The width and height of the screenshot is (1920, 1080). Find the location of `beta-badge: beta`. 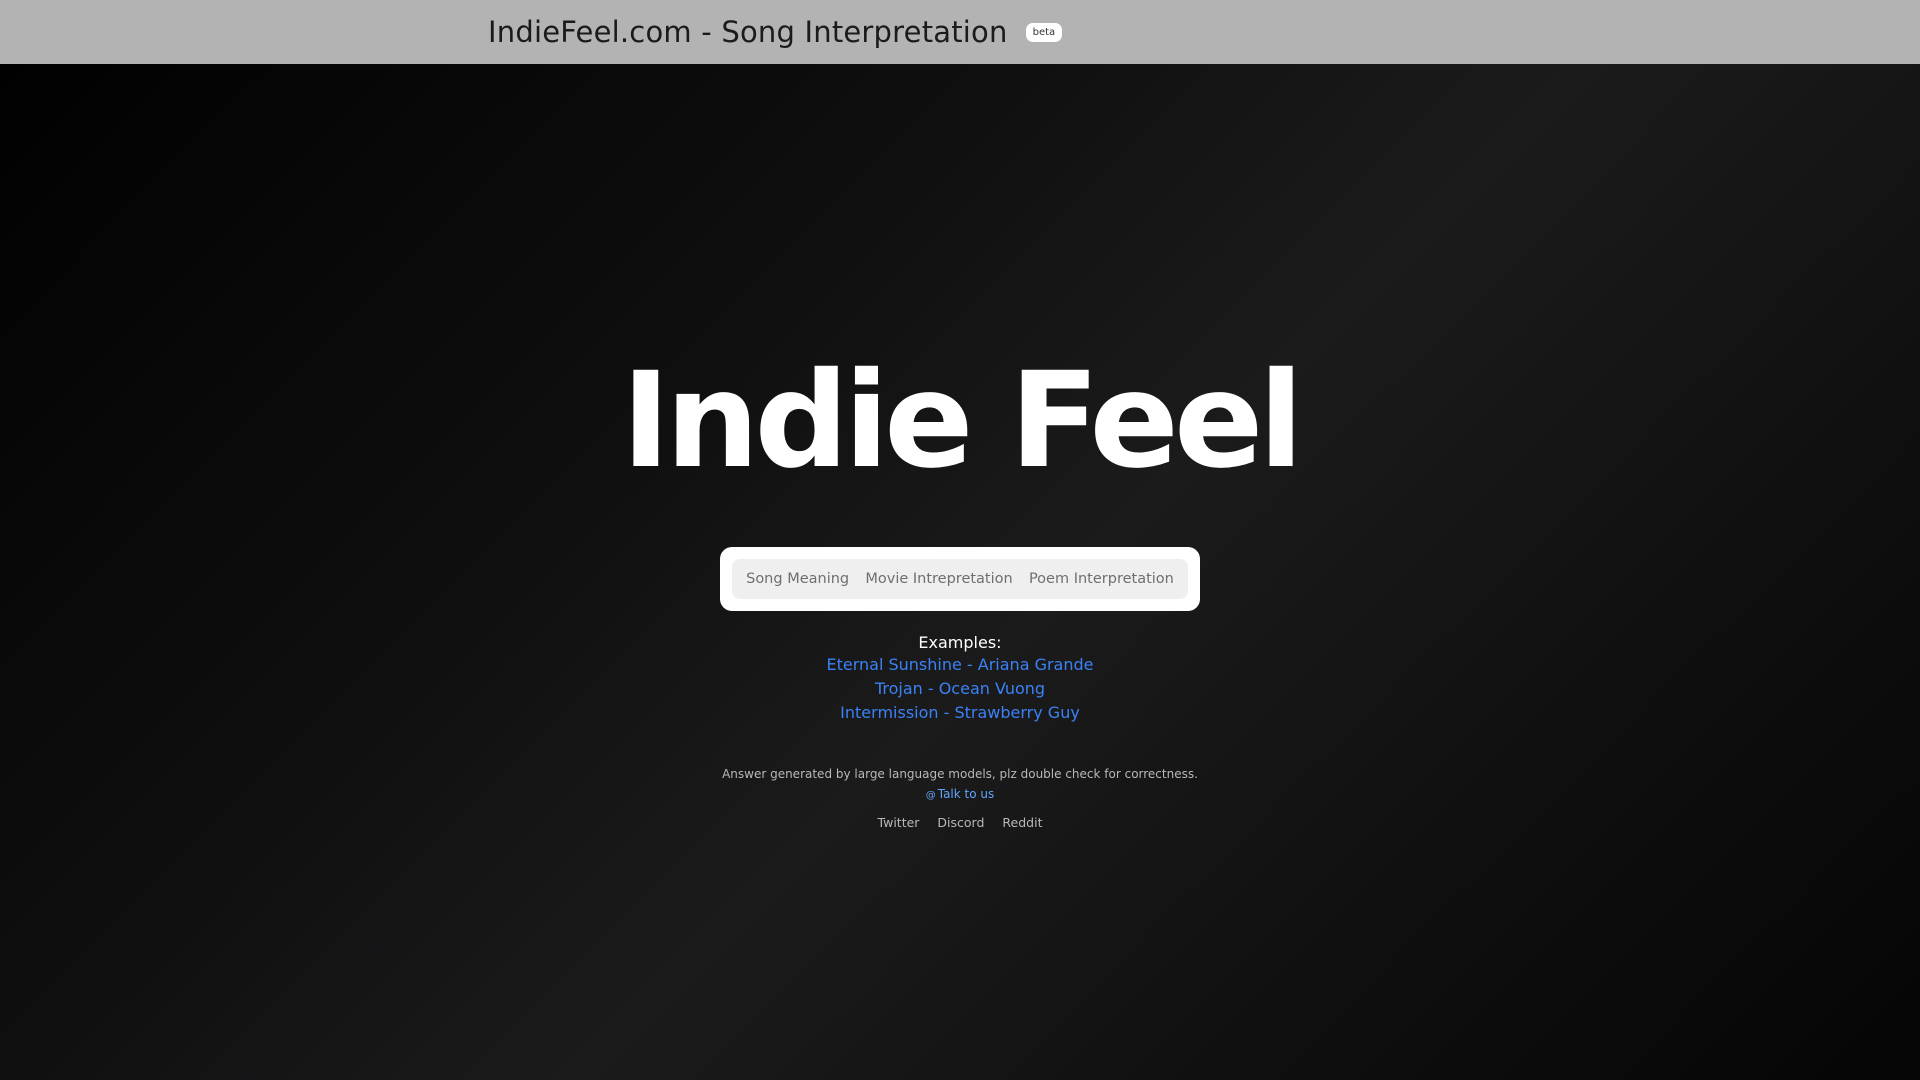

beta-badge: beta is located at coordinates (1044, 32).